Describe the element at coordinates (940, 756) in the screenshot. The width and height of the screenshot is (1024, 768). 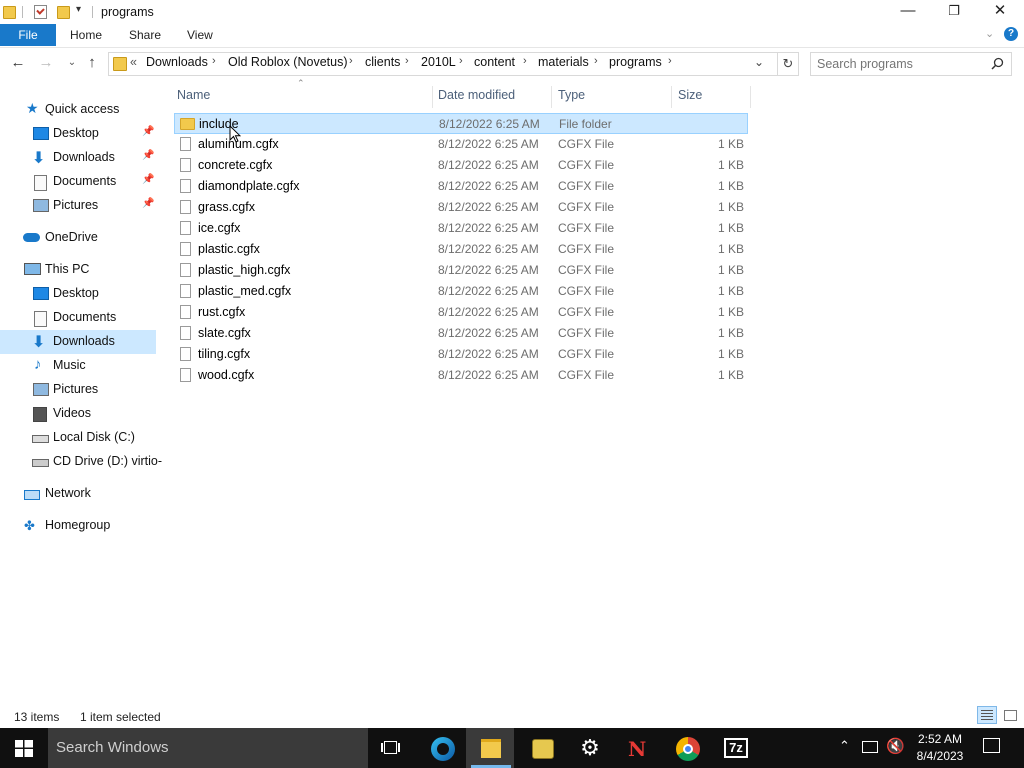
I see `clock-date: 8/4/2023` at that location.